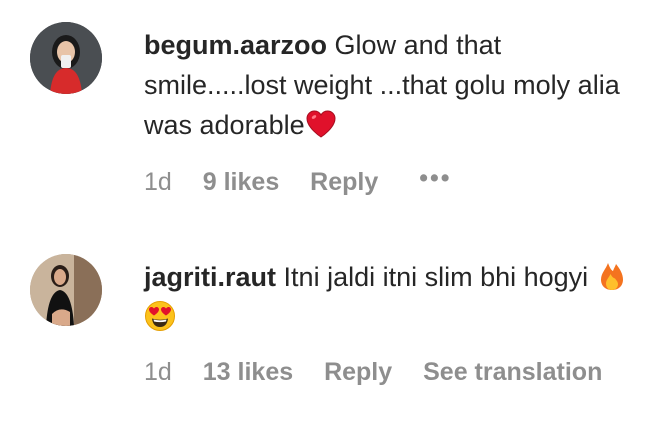 The height and width of the screenshot is (426, 657). Describe the element at coordinates (512, 372) in the screenshot. I see `see-translation-link: See translation` at that location.